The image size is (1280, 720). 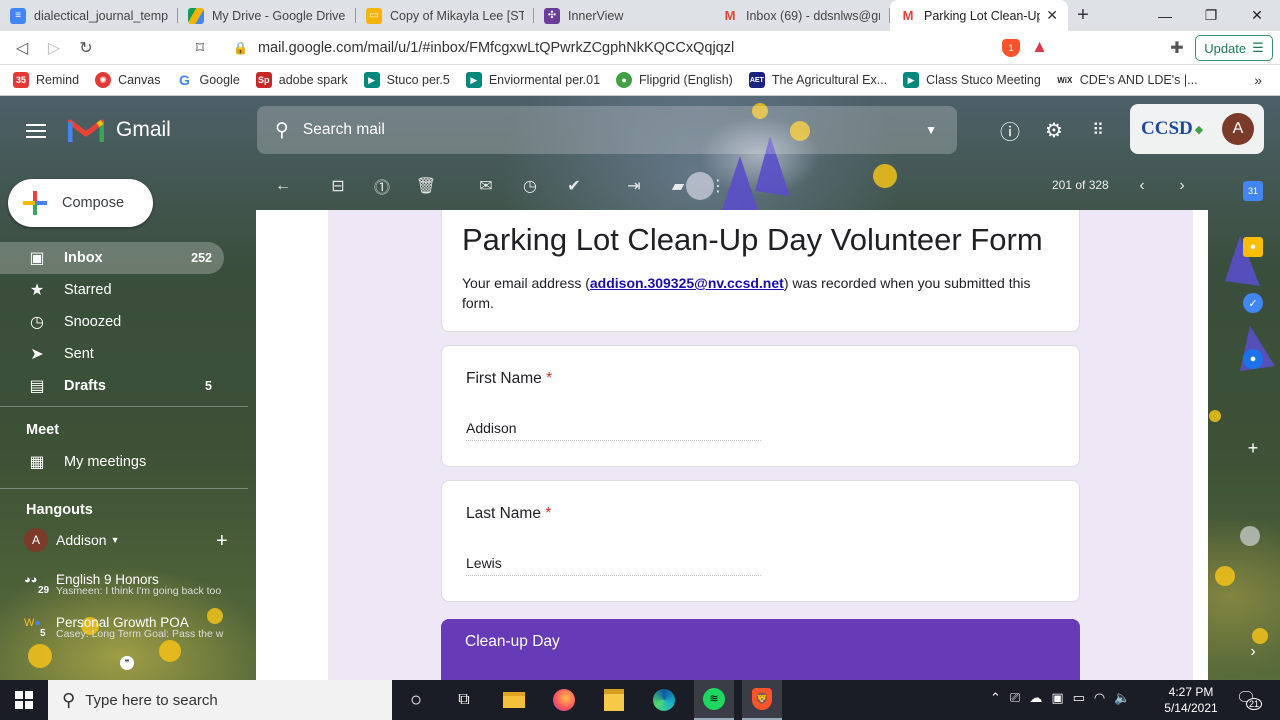 What do you see at coordinates (1253, 247) in the screenshot?
I see `keep-icon: ●` at bounding box center [1253, 247].